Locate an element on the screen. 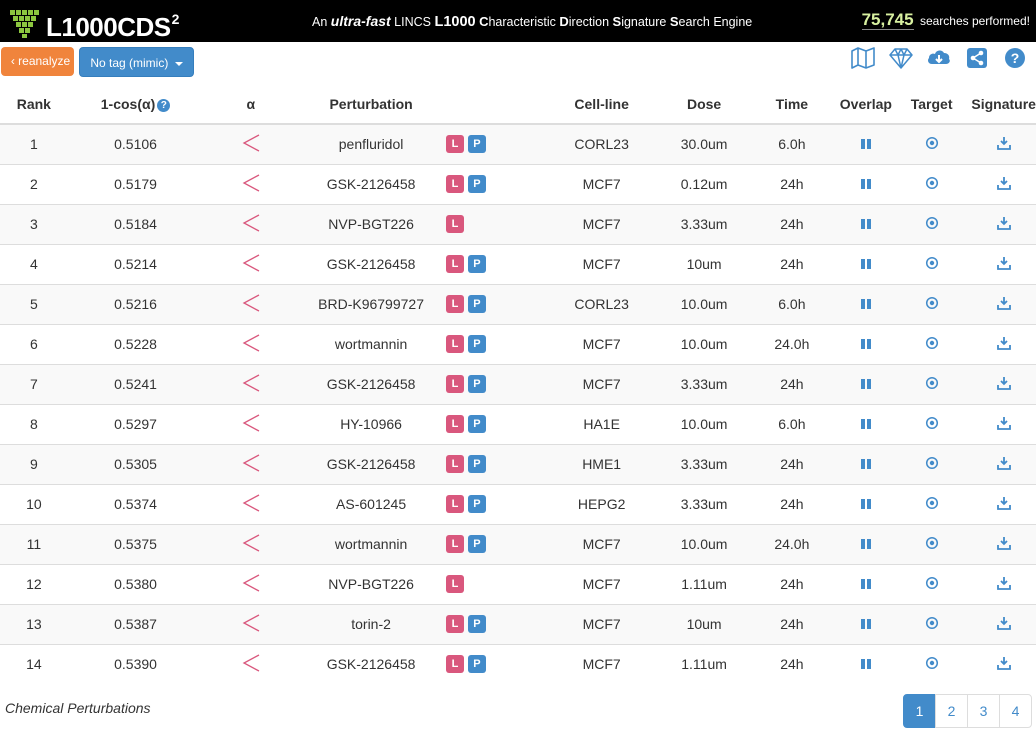 The width and height of the screenshot is (1036, 736). page-2-button: 2 is located at coordinates (951, 711).